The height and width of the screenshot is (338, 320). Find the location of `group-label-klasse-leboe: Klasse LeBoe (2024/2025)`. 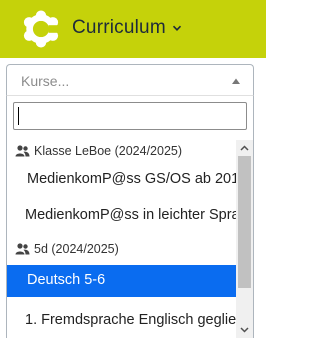

group-label-klasse-leboe: Klasse LeBoe (2024/2025) is located at coordinates (98, 151).